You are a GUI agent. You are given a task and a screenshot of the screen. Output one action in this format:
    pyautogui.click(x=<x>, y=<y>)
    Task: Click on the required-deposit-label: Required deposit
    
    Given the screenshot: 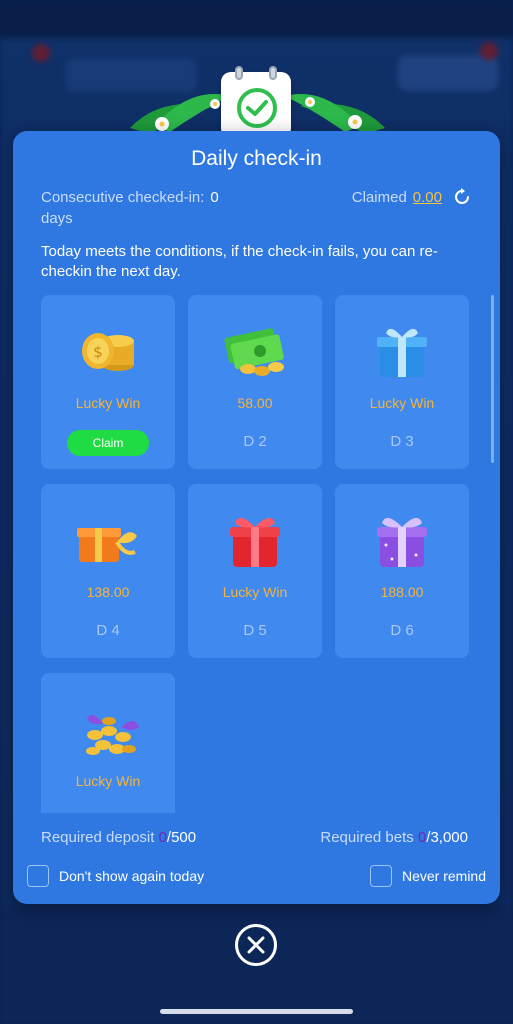 What is the action you would take?
    pyautogui.click(x=100, y=837)
    